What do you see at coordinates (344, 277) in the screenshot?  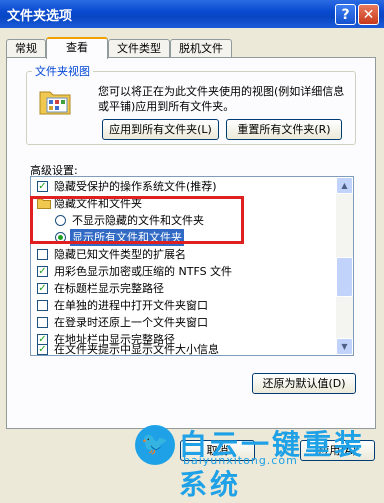 I see `scroll-thumb` at bounding box center [344, 277].